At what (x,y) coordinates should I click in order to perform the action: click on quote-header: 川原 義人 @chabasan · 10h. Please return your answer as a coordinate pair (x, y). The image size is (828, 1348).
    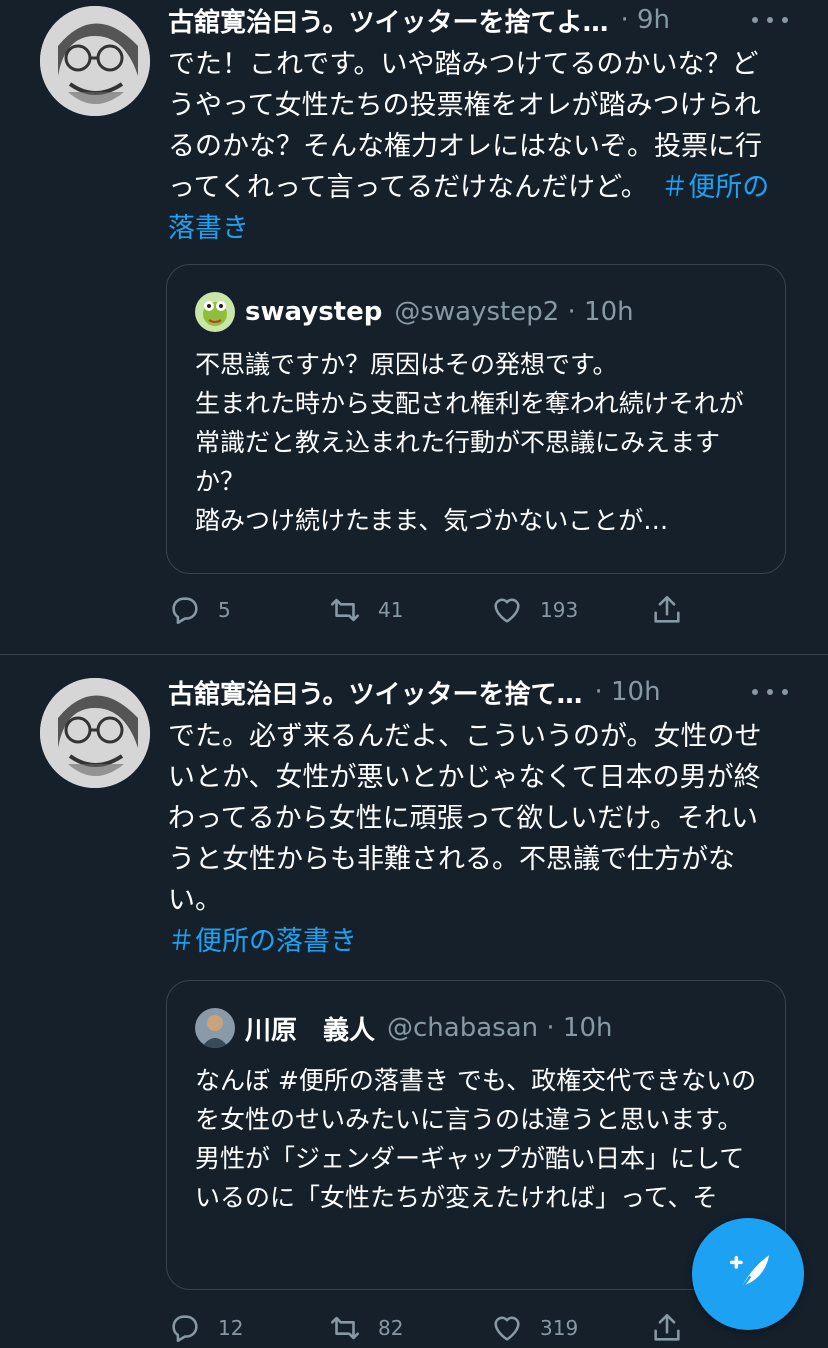
    Looking at the image, I should click on (403, 1028).